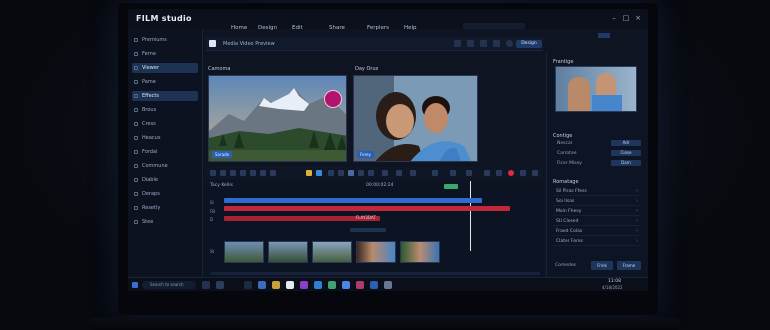  I want to click on marker-icon, so click(273, 173).